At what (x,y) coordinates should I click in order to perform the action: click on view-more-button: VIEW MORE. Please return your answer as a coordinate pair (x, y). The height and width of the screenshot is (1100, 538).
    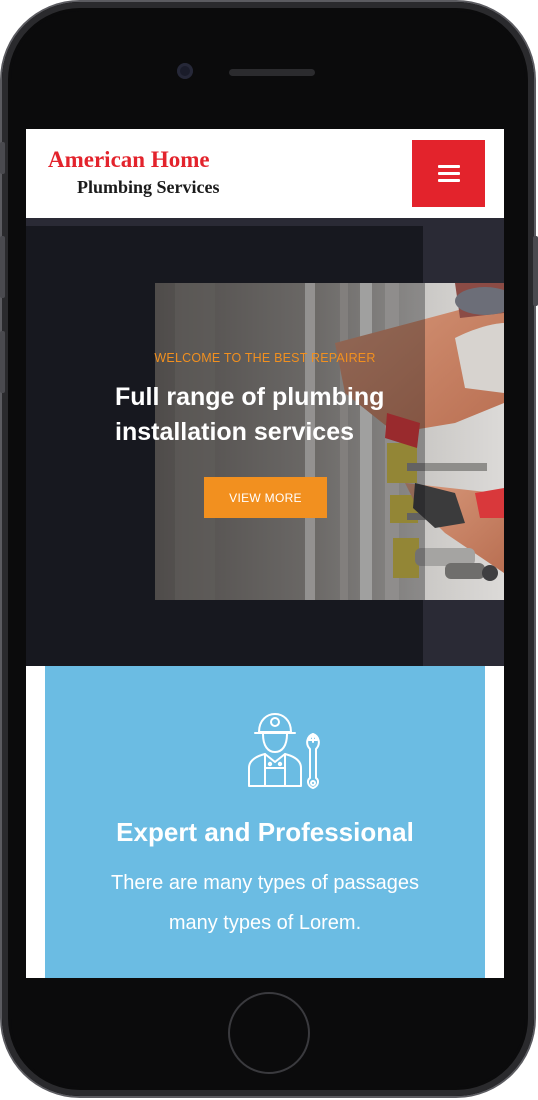
    Looking at the image, I should click on (265, 497).